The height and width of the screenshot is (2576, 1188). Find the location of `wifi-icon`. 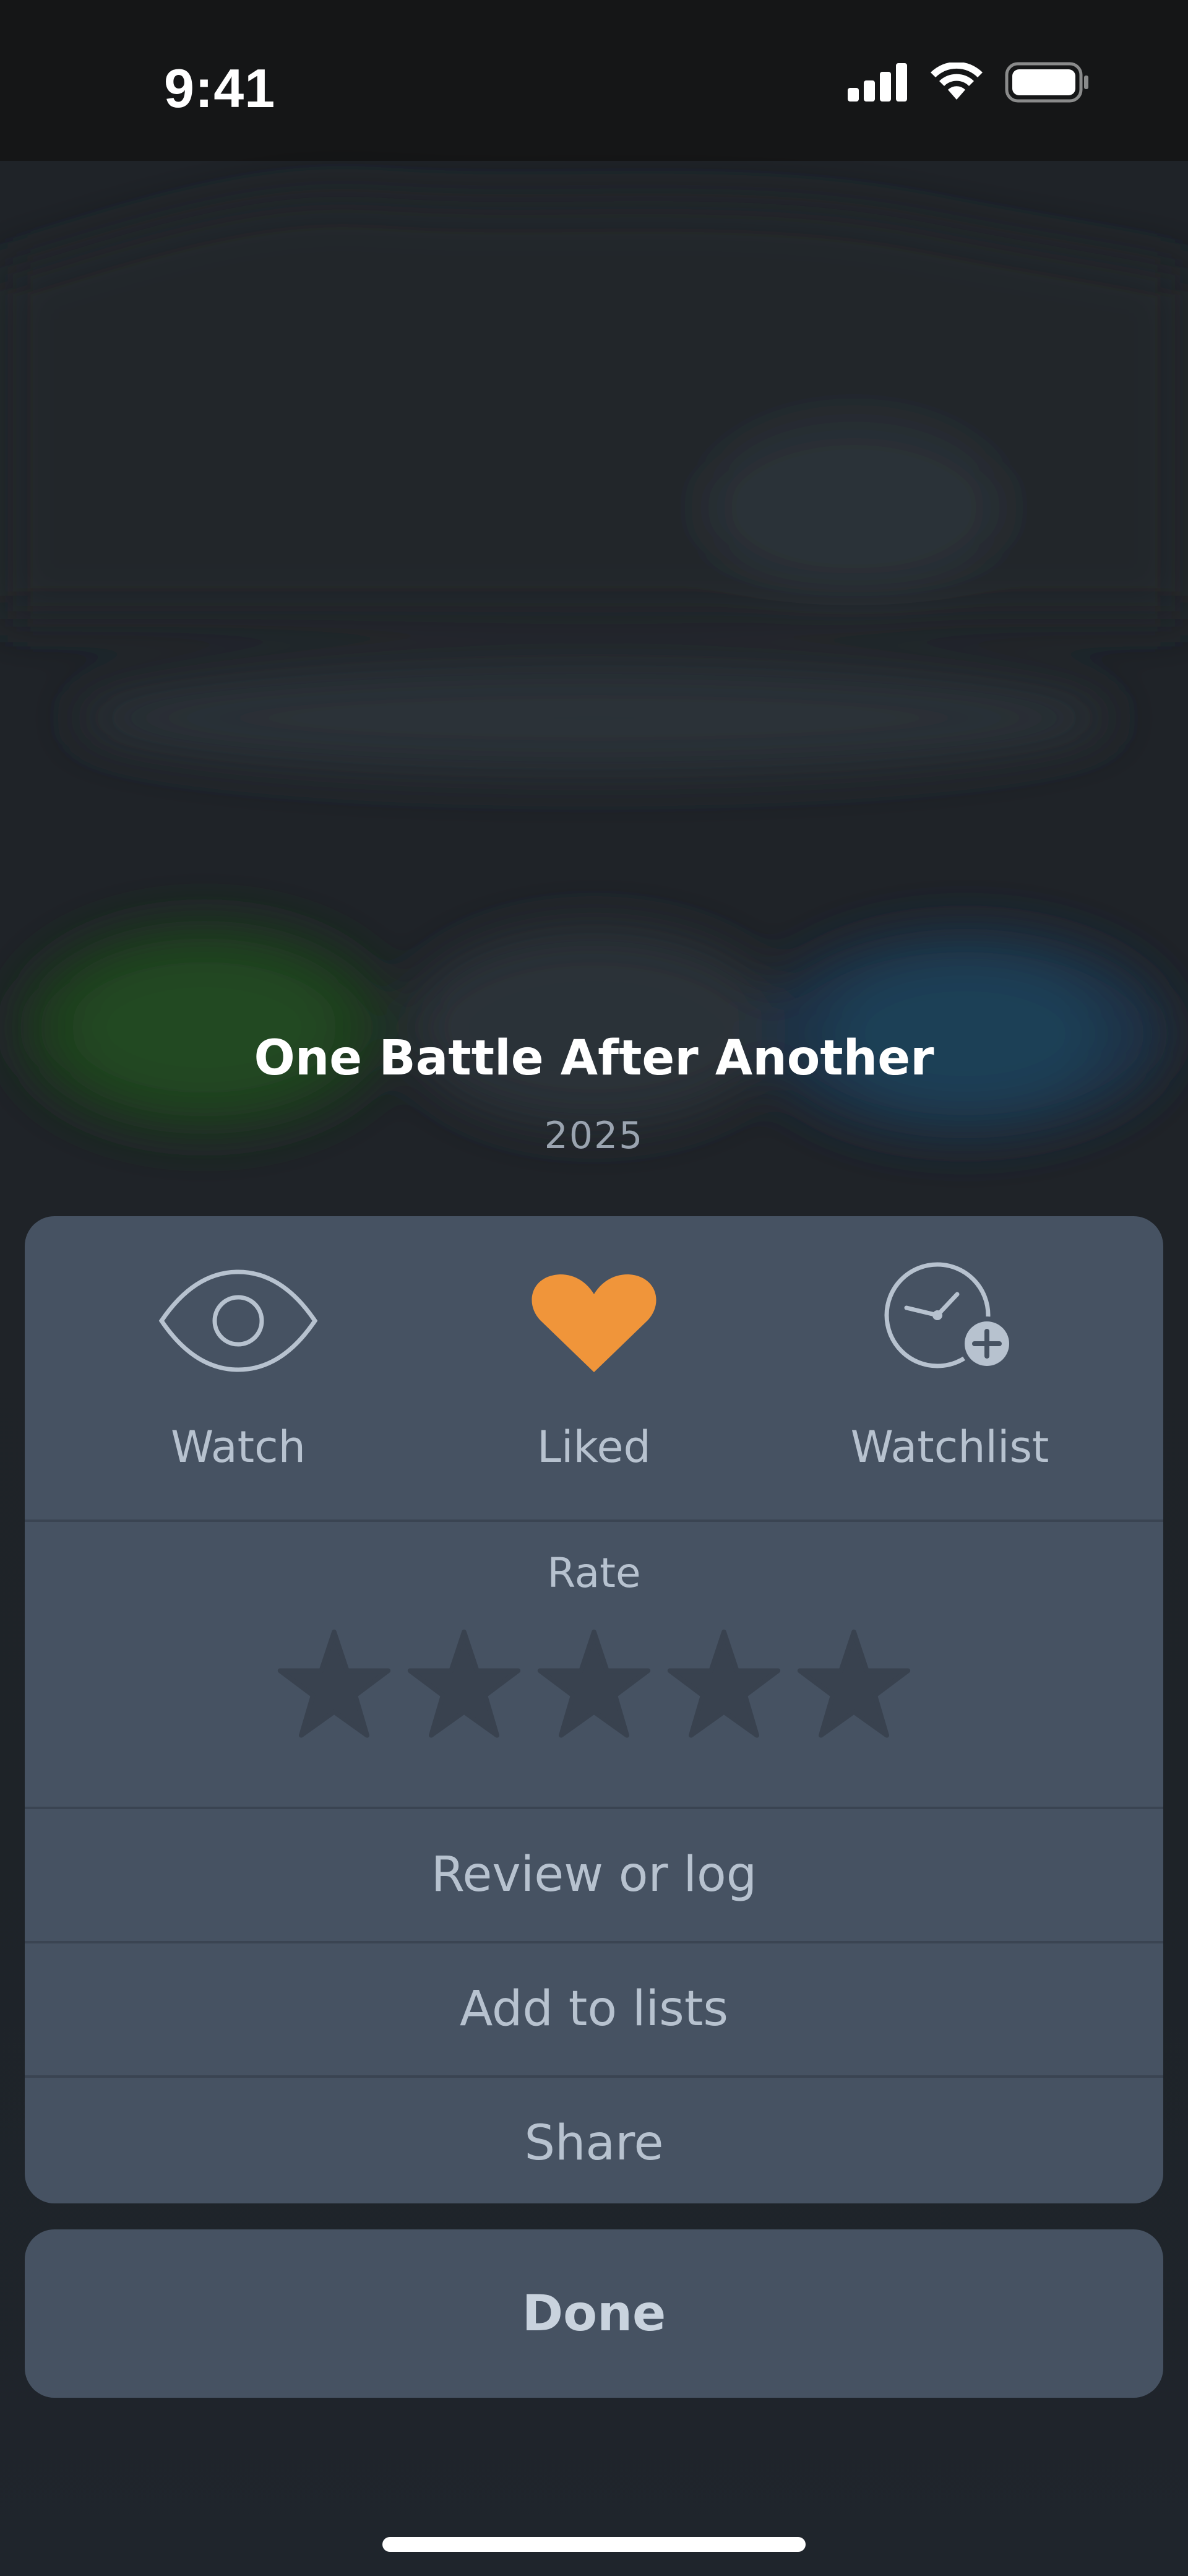

wifi-icon is located at coordinates (957, 81).